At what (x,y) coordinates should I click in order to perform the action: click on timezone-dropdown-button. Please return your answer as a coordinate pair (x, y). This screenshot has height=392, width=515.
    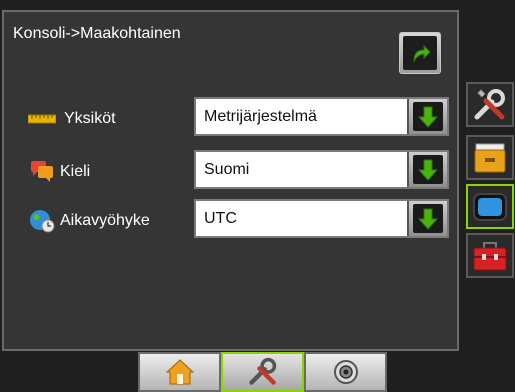
    Looking at the image, I should click on (427, 218).